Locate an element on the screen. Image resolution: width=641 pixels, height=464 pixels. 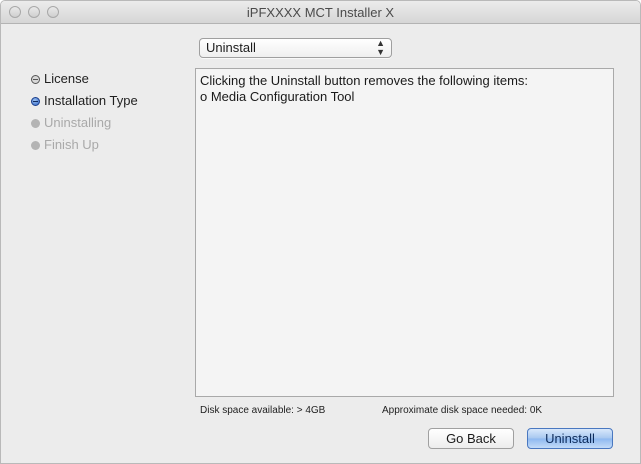
step-license: License is located at coordinates (84, 82).